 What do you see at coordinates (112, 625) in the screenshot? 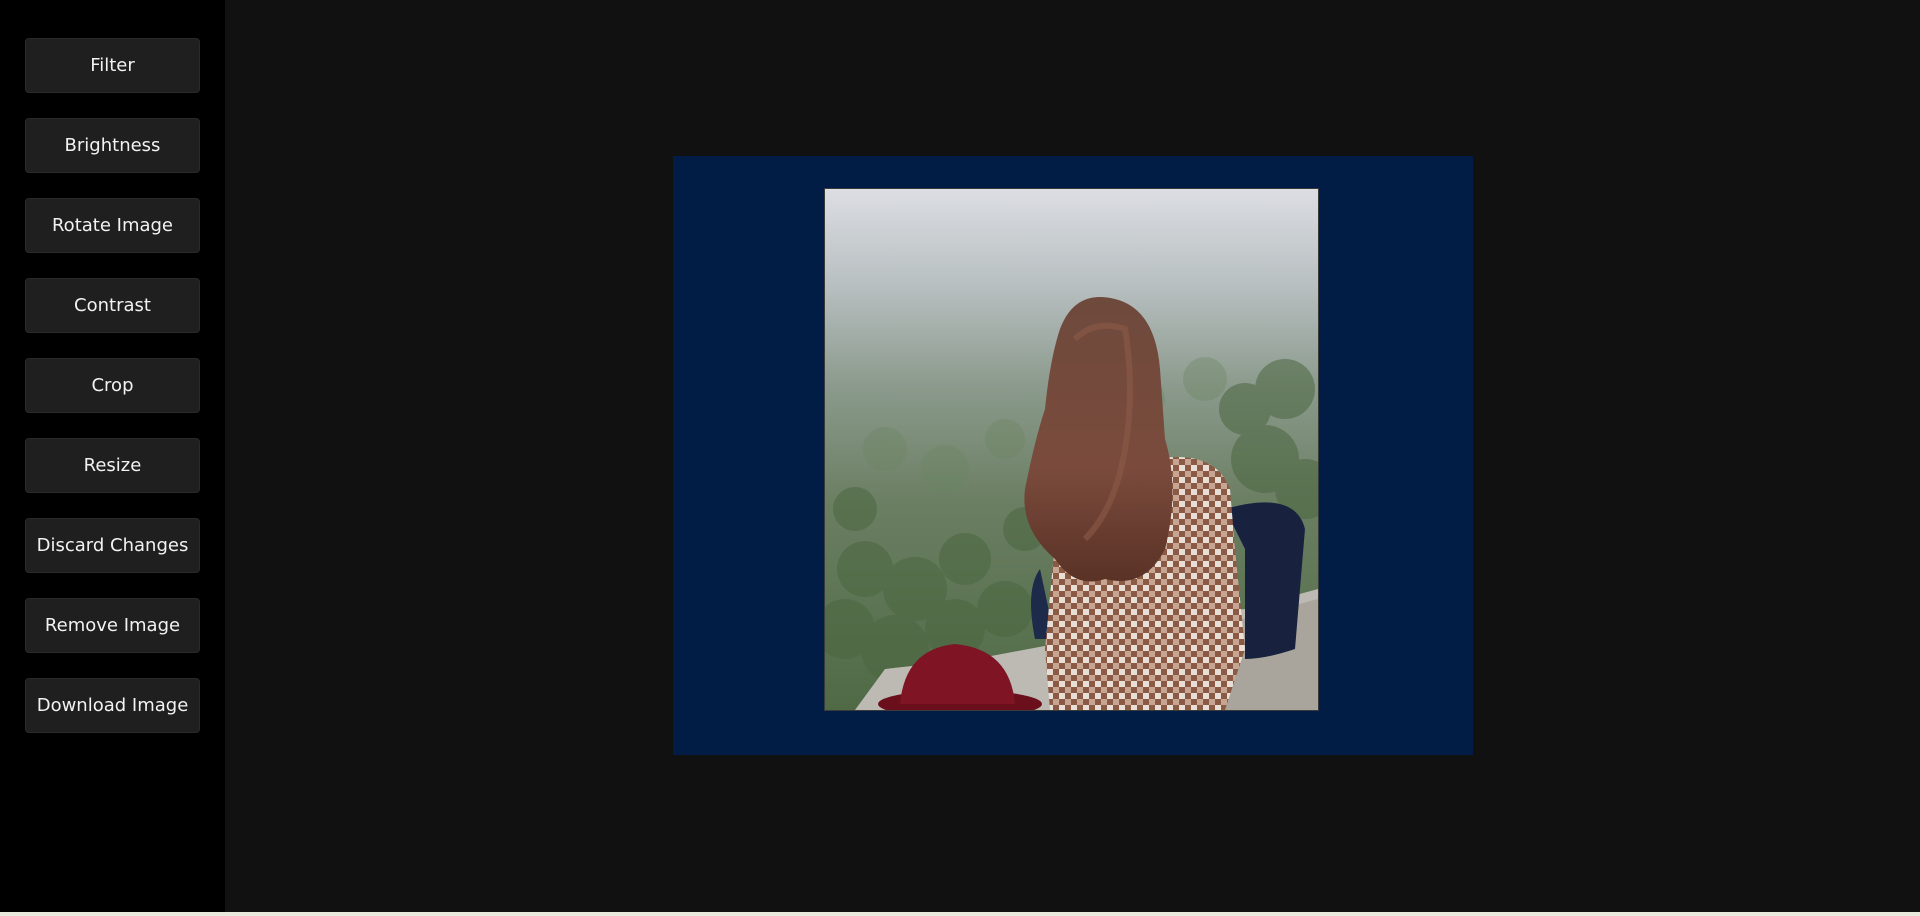
I see `remove-image-button: Remove Image` at bounding box center [112, 625].